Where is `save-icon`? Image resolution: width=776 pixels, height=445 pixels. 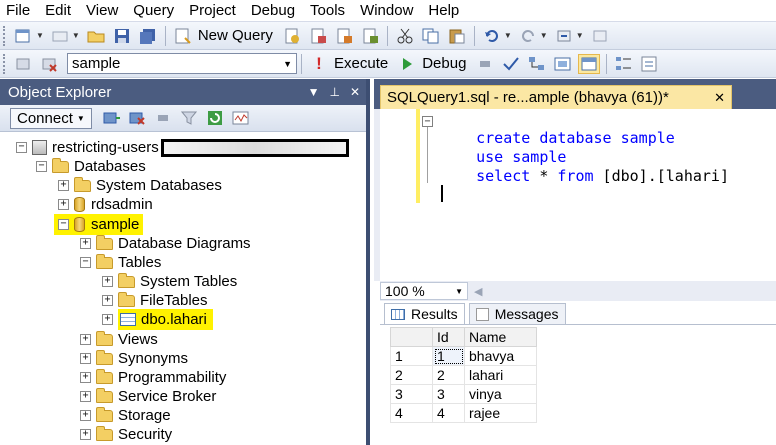 save-icon is located at coordinates (122, 36).